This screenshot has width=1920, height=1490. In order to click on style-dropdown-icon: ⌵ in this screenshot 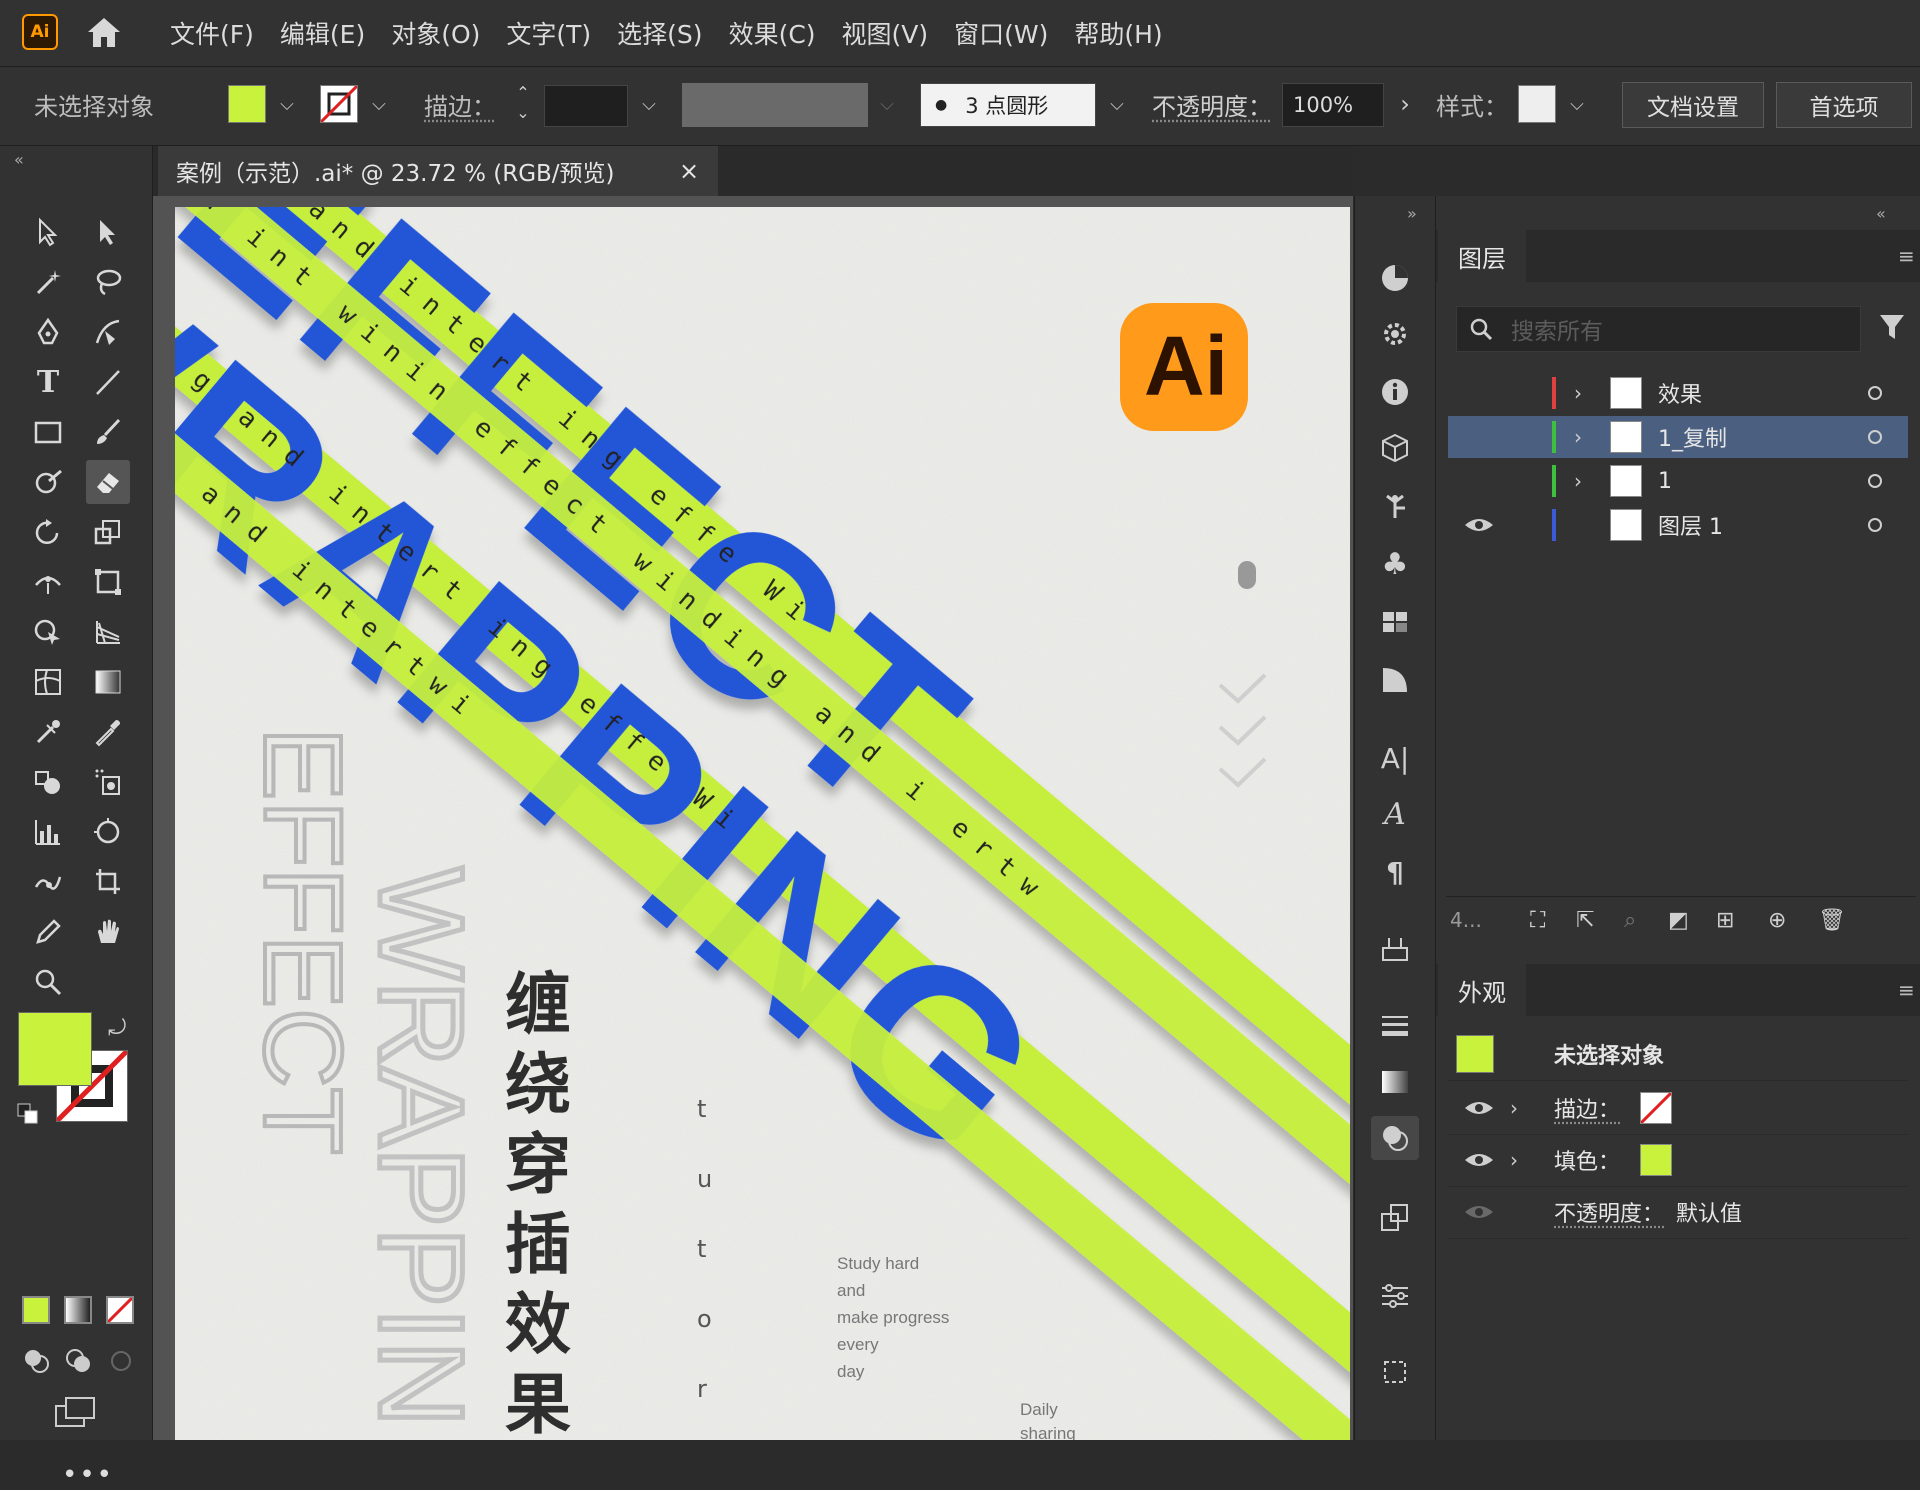, I will do `click(1577, 104)`.